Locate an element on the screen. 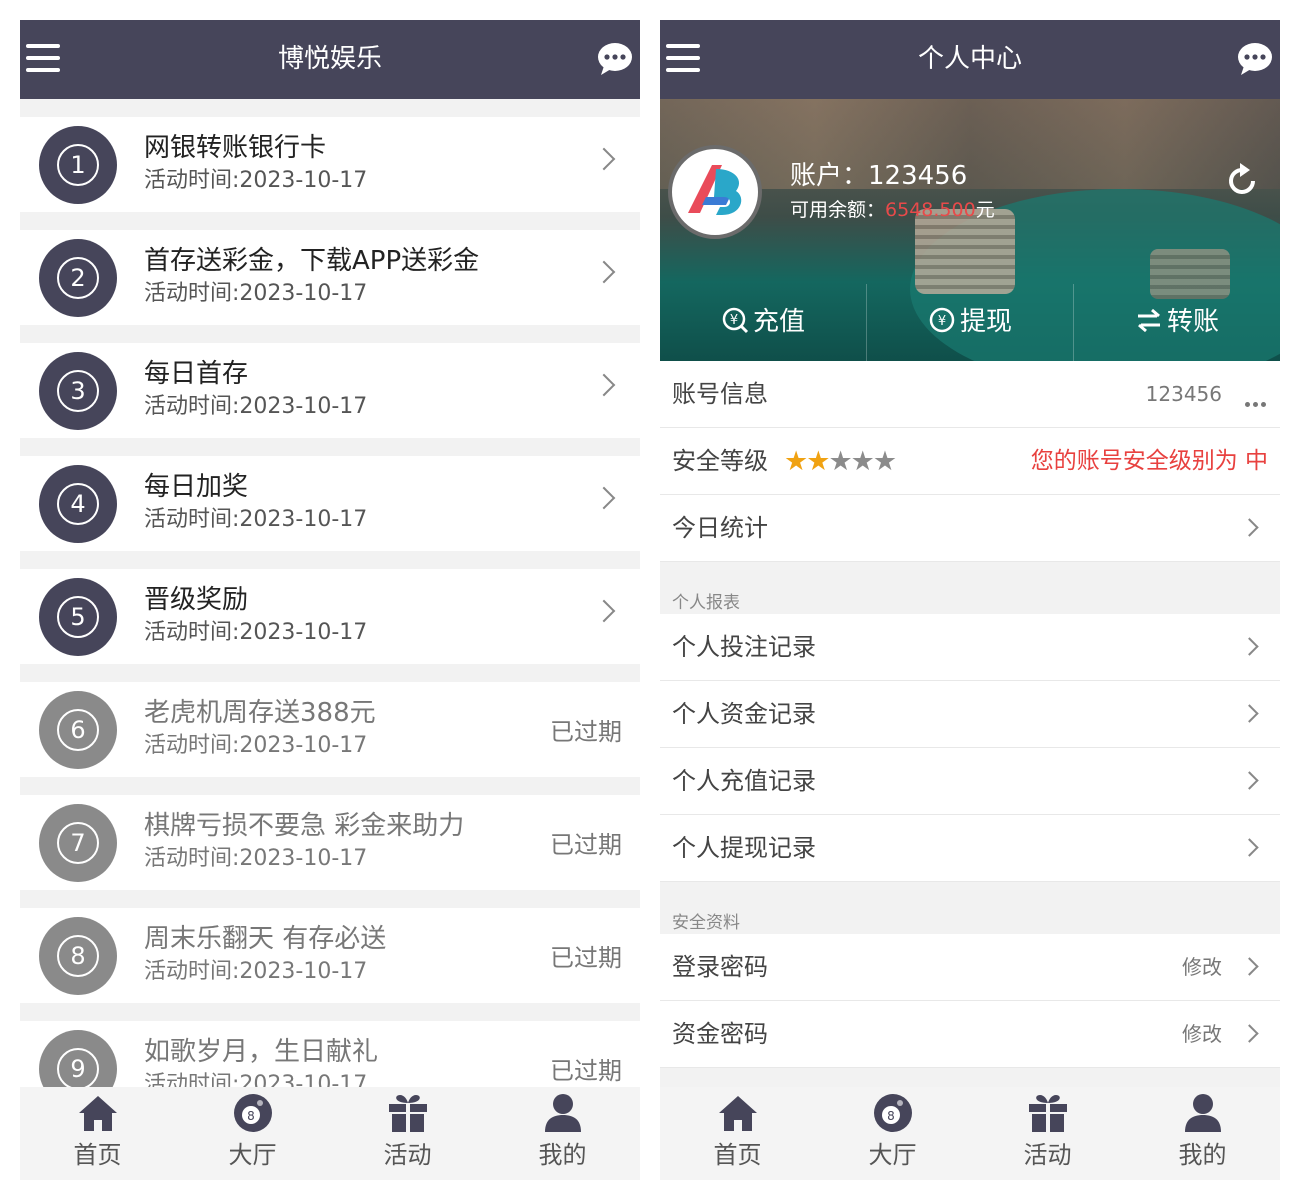 This screenshot has height=1200, width=1300. refresh-icon is located at coordinates (1243, 179).